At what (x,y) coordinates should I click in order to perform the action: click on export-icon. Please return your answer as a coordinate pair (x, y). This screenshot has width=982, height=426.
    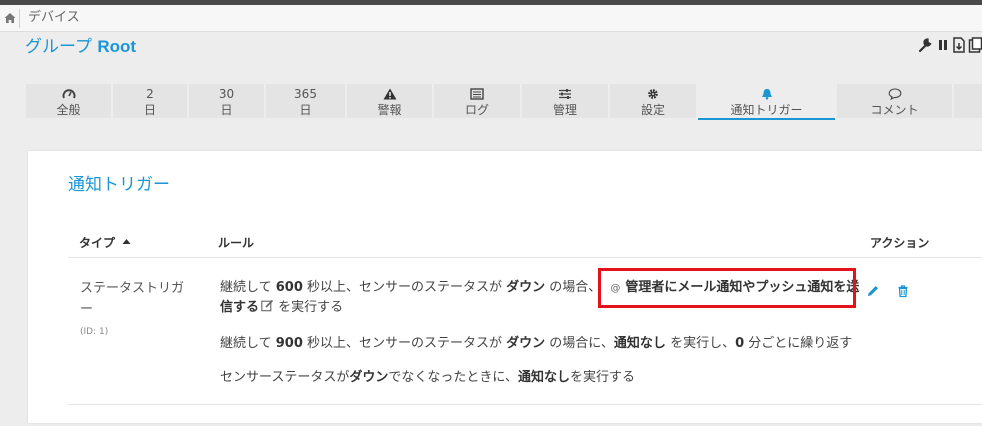
    Looking at the image, I should click on (959, 45).